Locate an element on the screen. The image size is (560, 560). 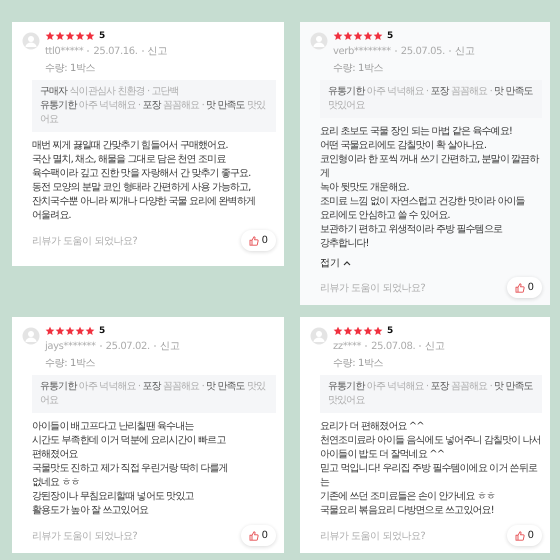
user-name: zz**** is located at coordinates (347, 346).